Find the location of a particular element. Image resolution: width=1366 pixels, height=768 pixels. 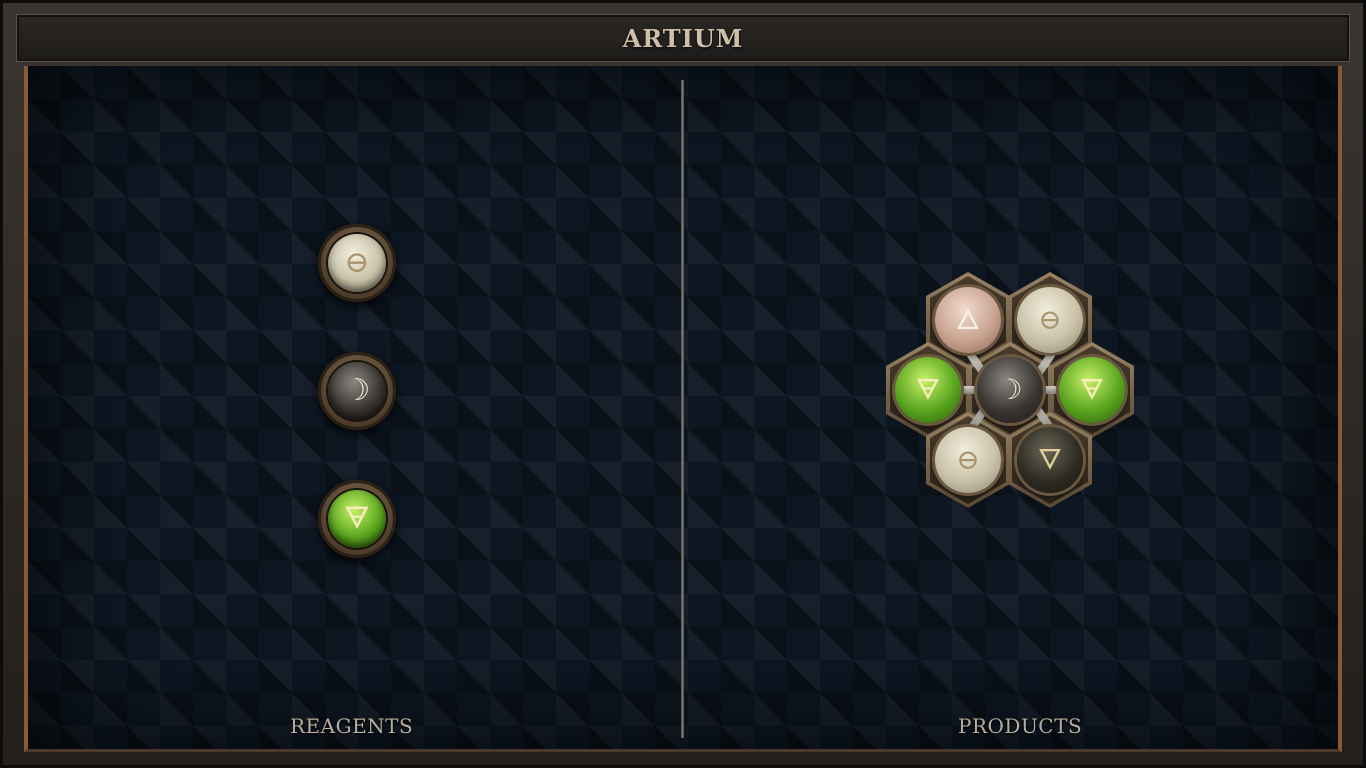

salt-glyph: ⊖ is located at coordinates (357, 262).